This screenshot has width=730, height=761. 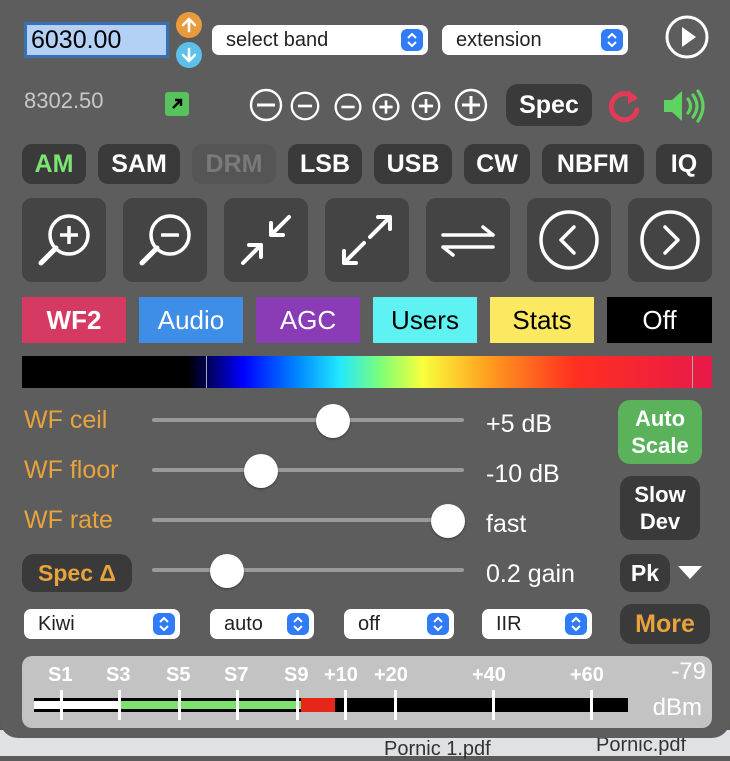 I want to click on band-select: select band, so click(x=320, y=40).